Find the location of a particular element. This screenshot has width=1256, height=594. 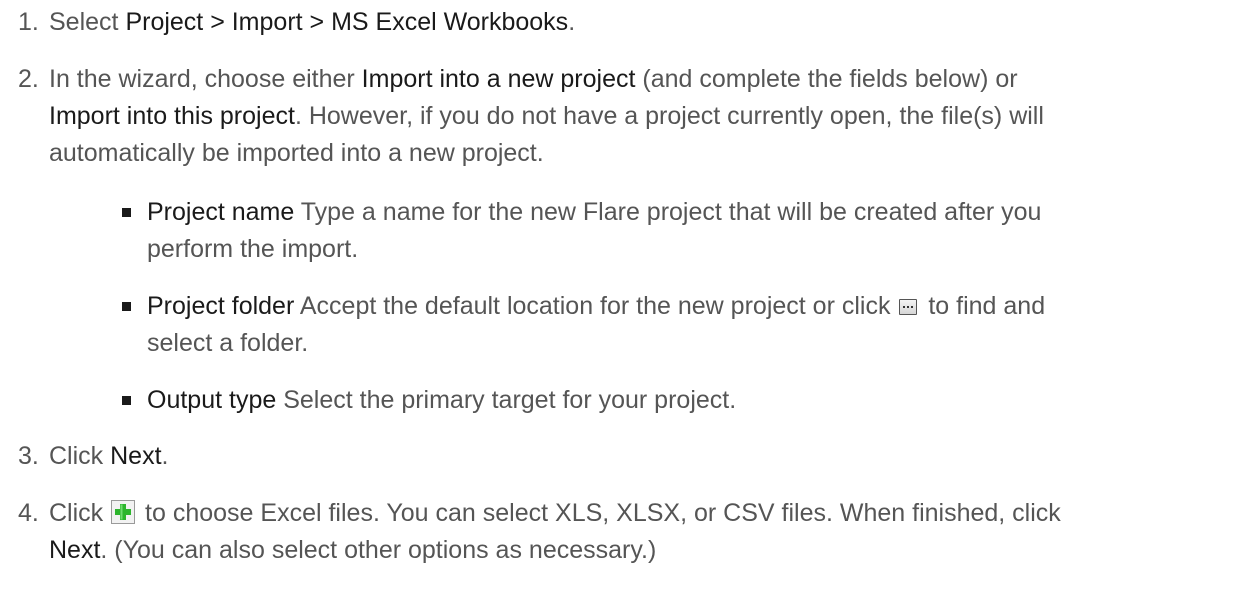

field-description: perform the import. is located at coordinates (253, 249).